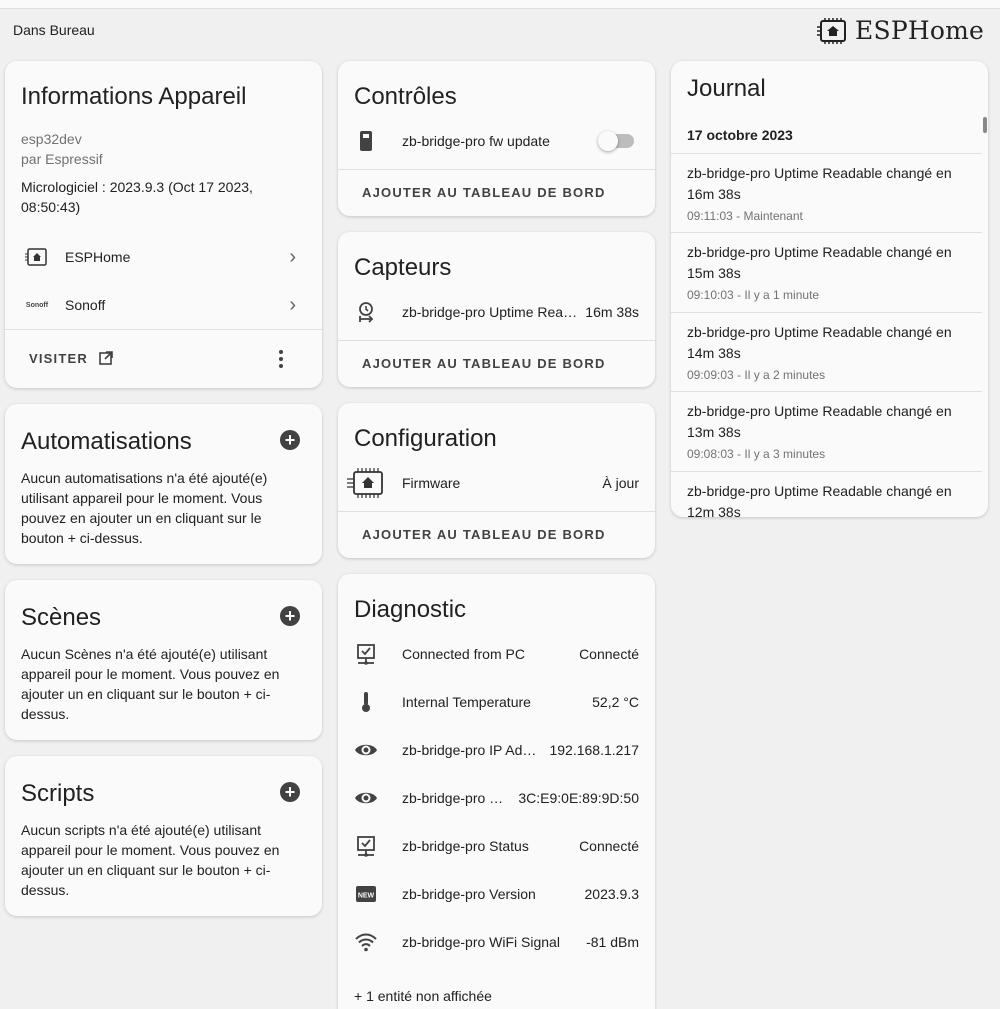 This screenshot has height=1009, width=1000. What do you see at coordinates (37, 305) in the screenshot?
I see `sonoff-logo-icon: Sonoff` at bounding box center [37, 305].